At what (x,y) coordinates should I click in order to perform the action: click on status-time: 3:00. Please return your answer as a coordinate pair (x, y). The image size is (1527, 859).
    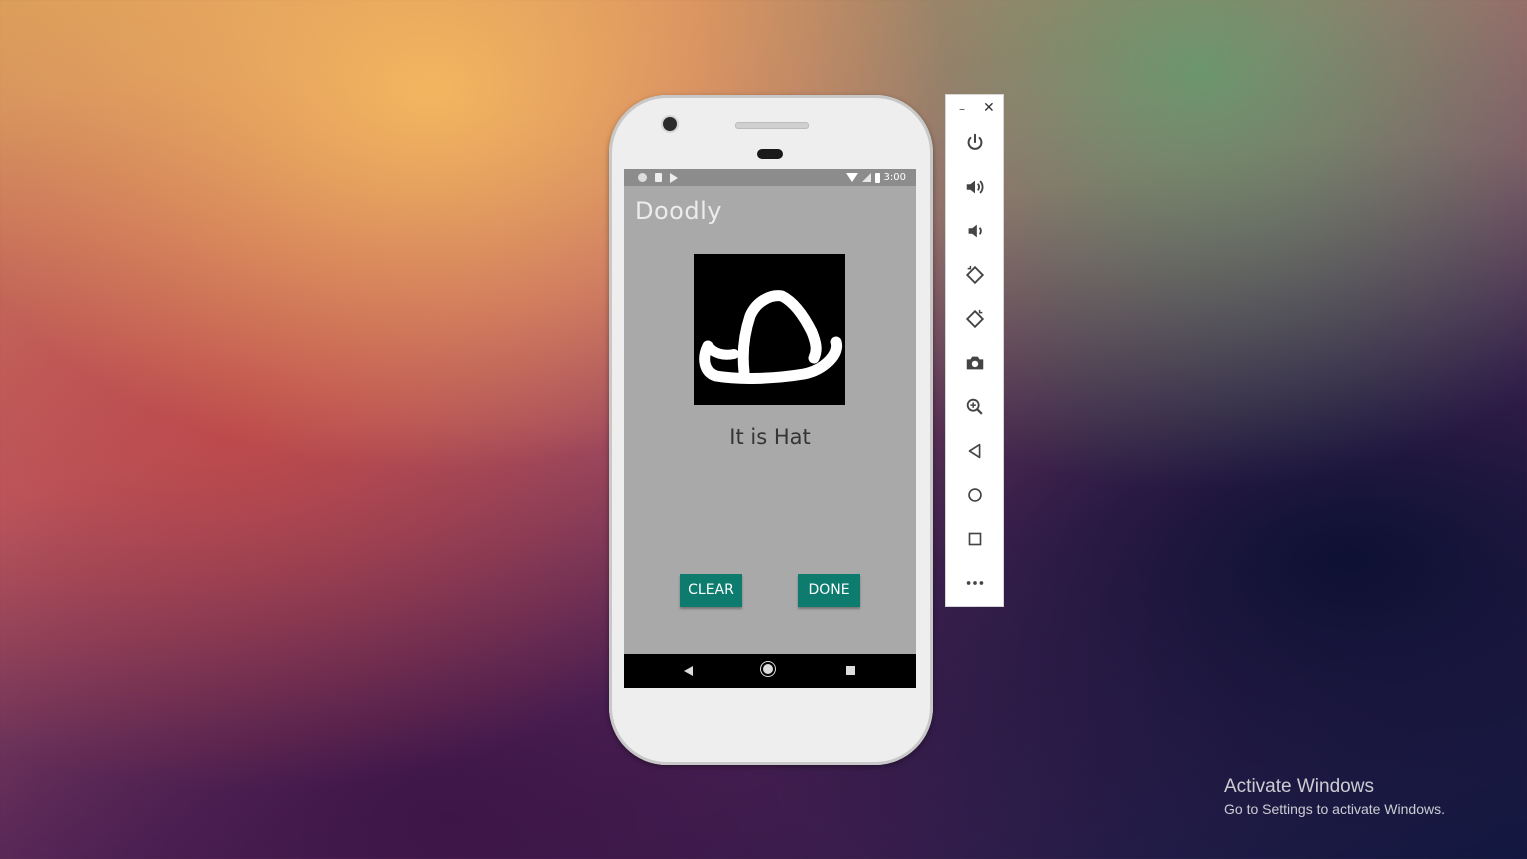
    Looking at the image, I should click on (894, 177).